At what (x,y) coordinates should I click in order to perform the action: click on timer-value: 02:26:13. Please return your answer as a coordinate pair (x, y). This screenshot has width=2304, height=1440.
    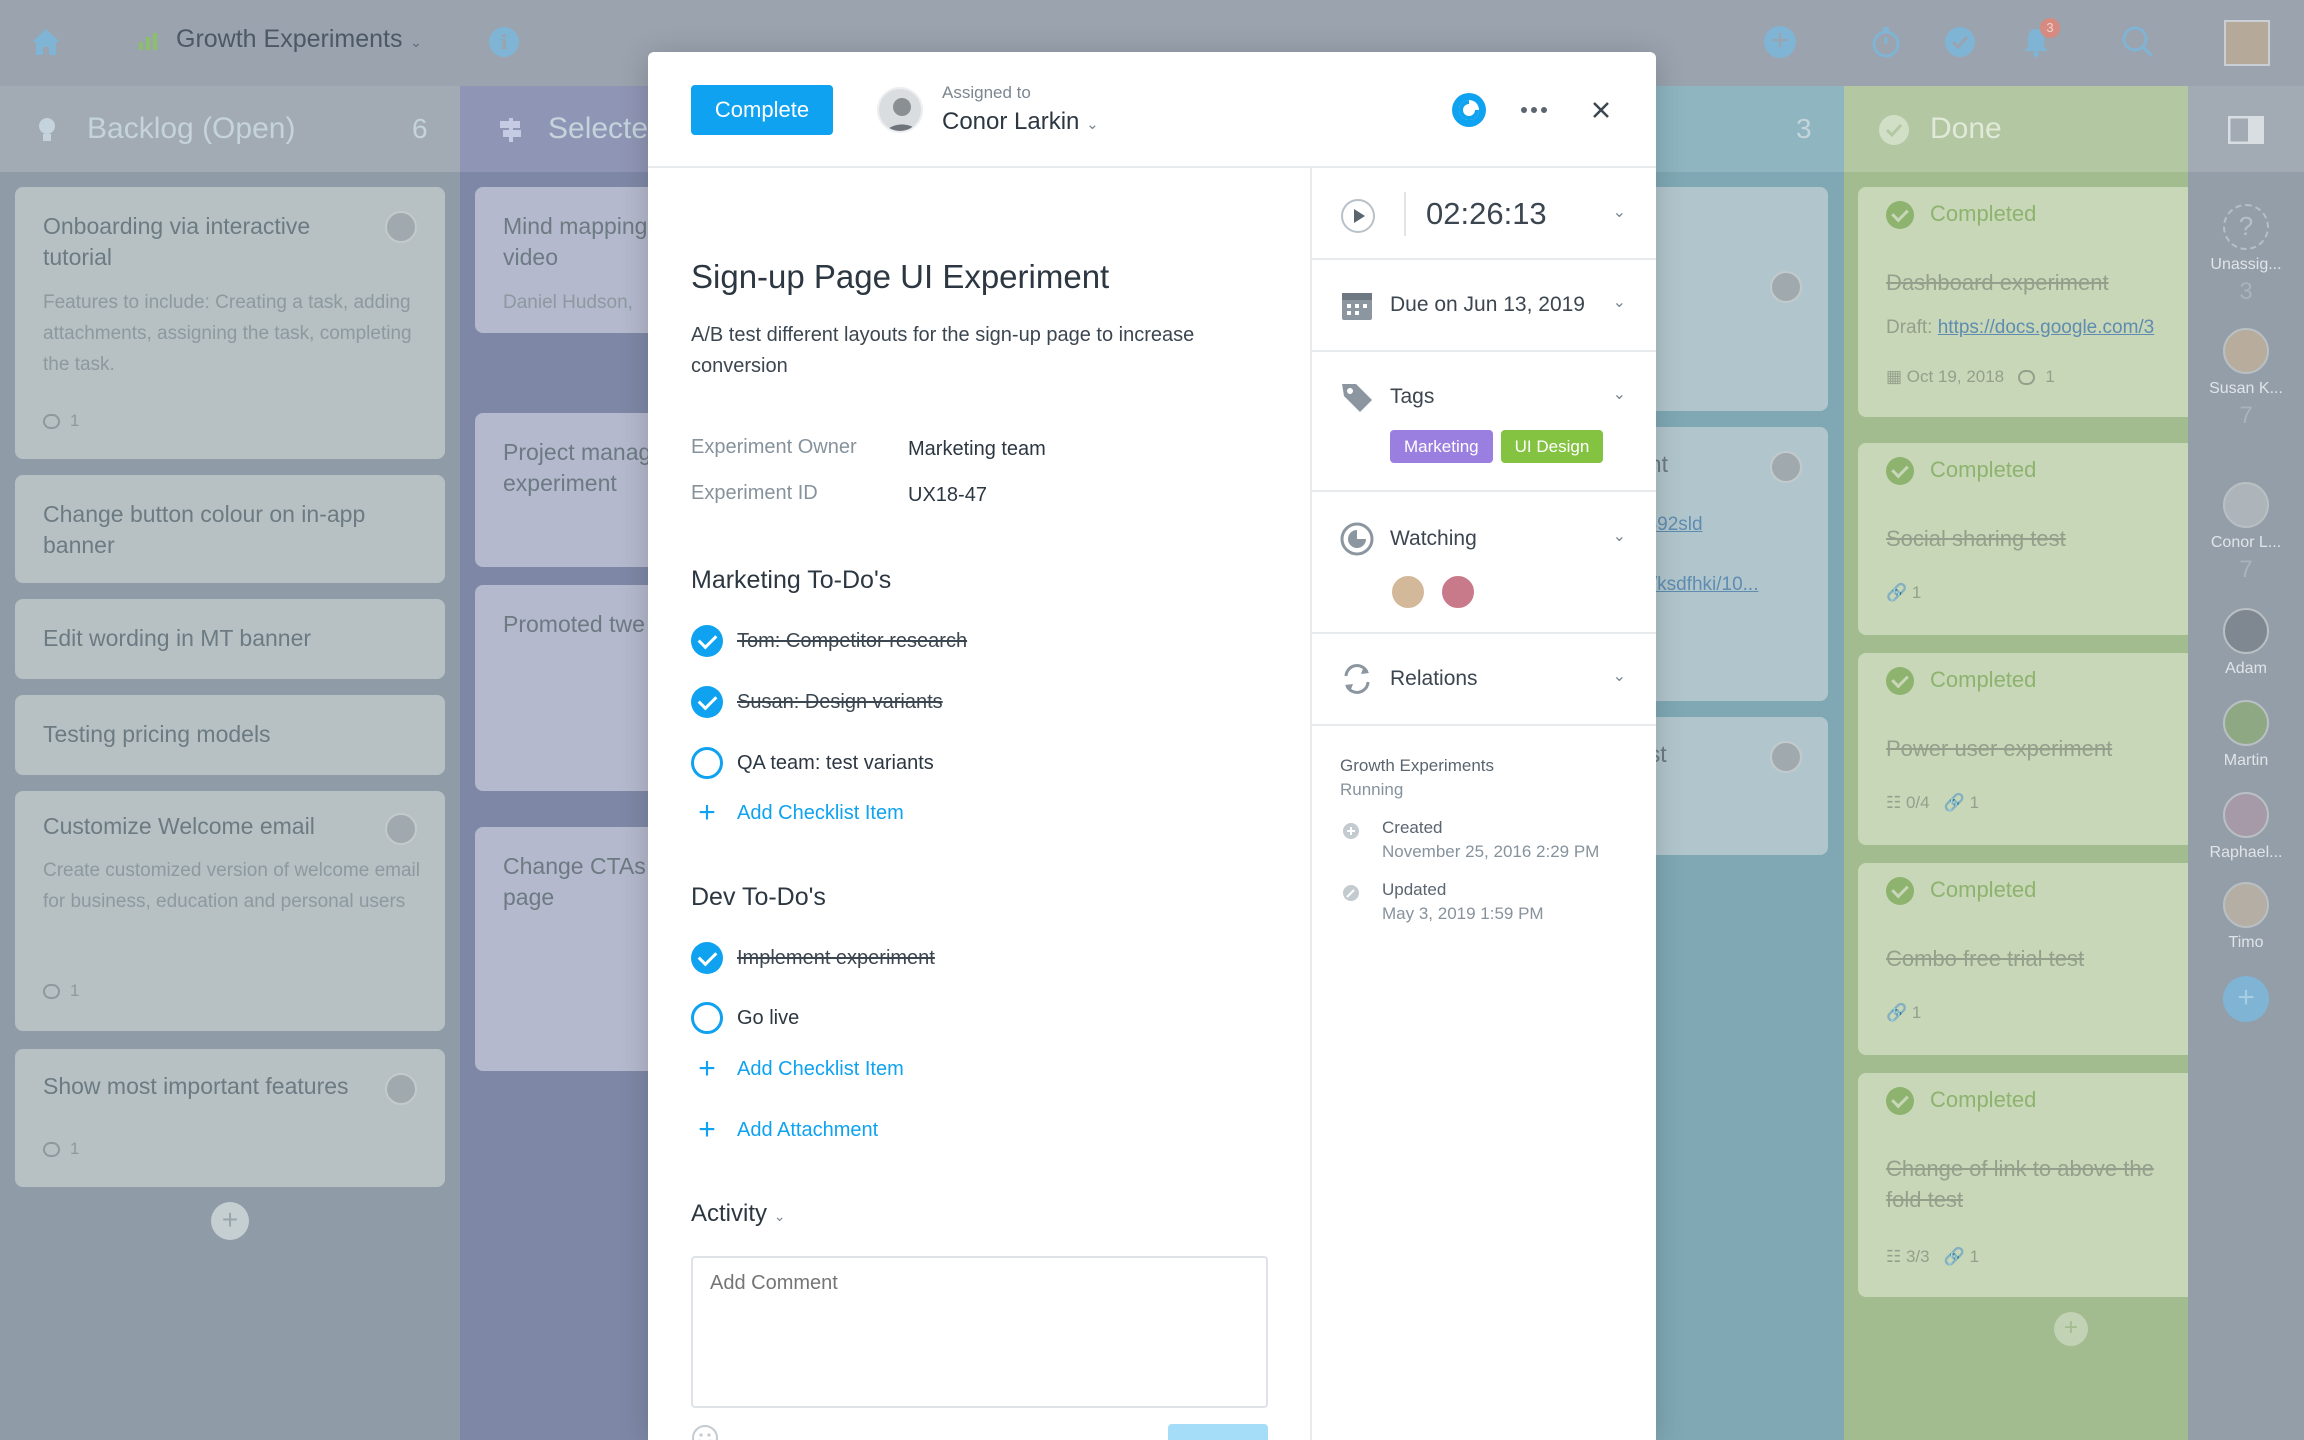
    Looking at the image, I should click on (1486, 214).